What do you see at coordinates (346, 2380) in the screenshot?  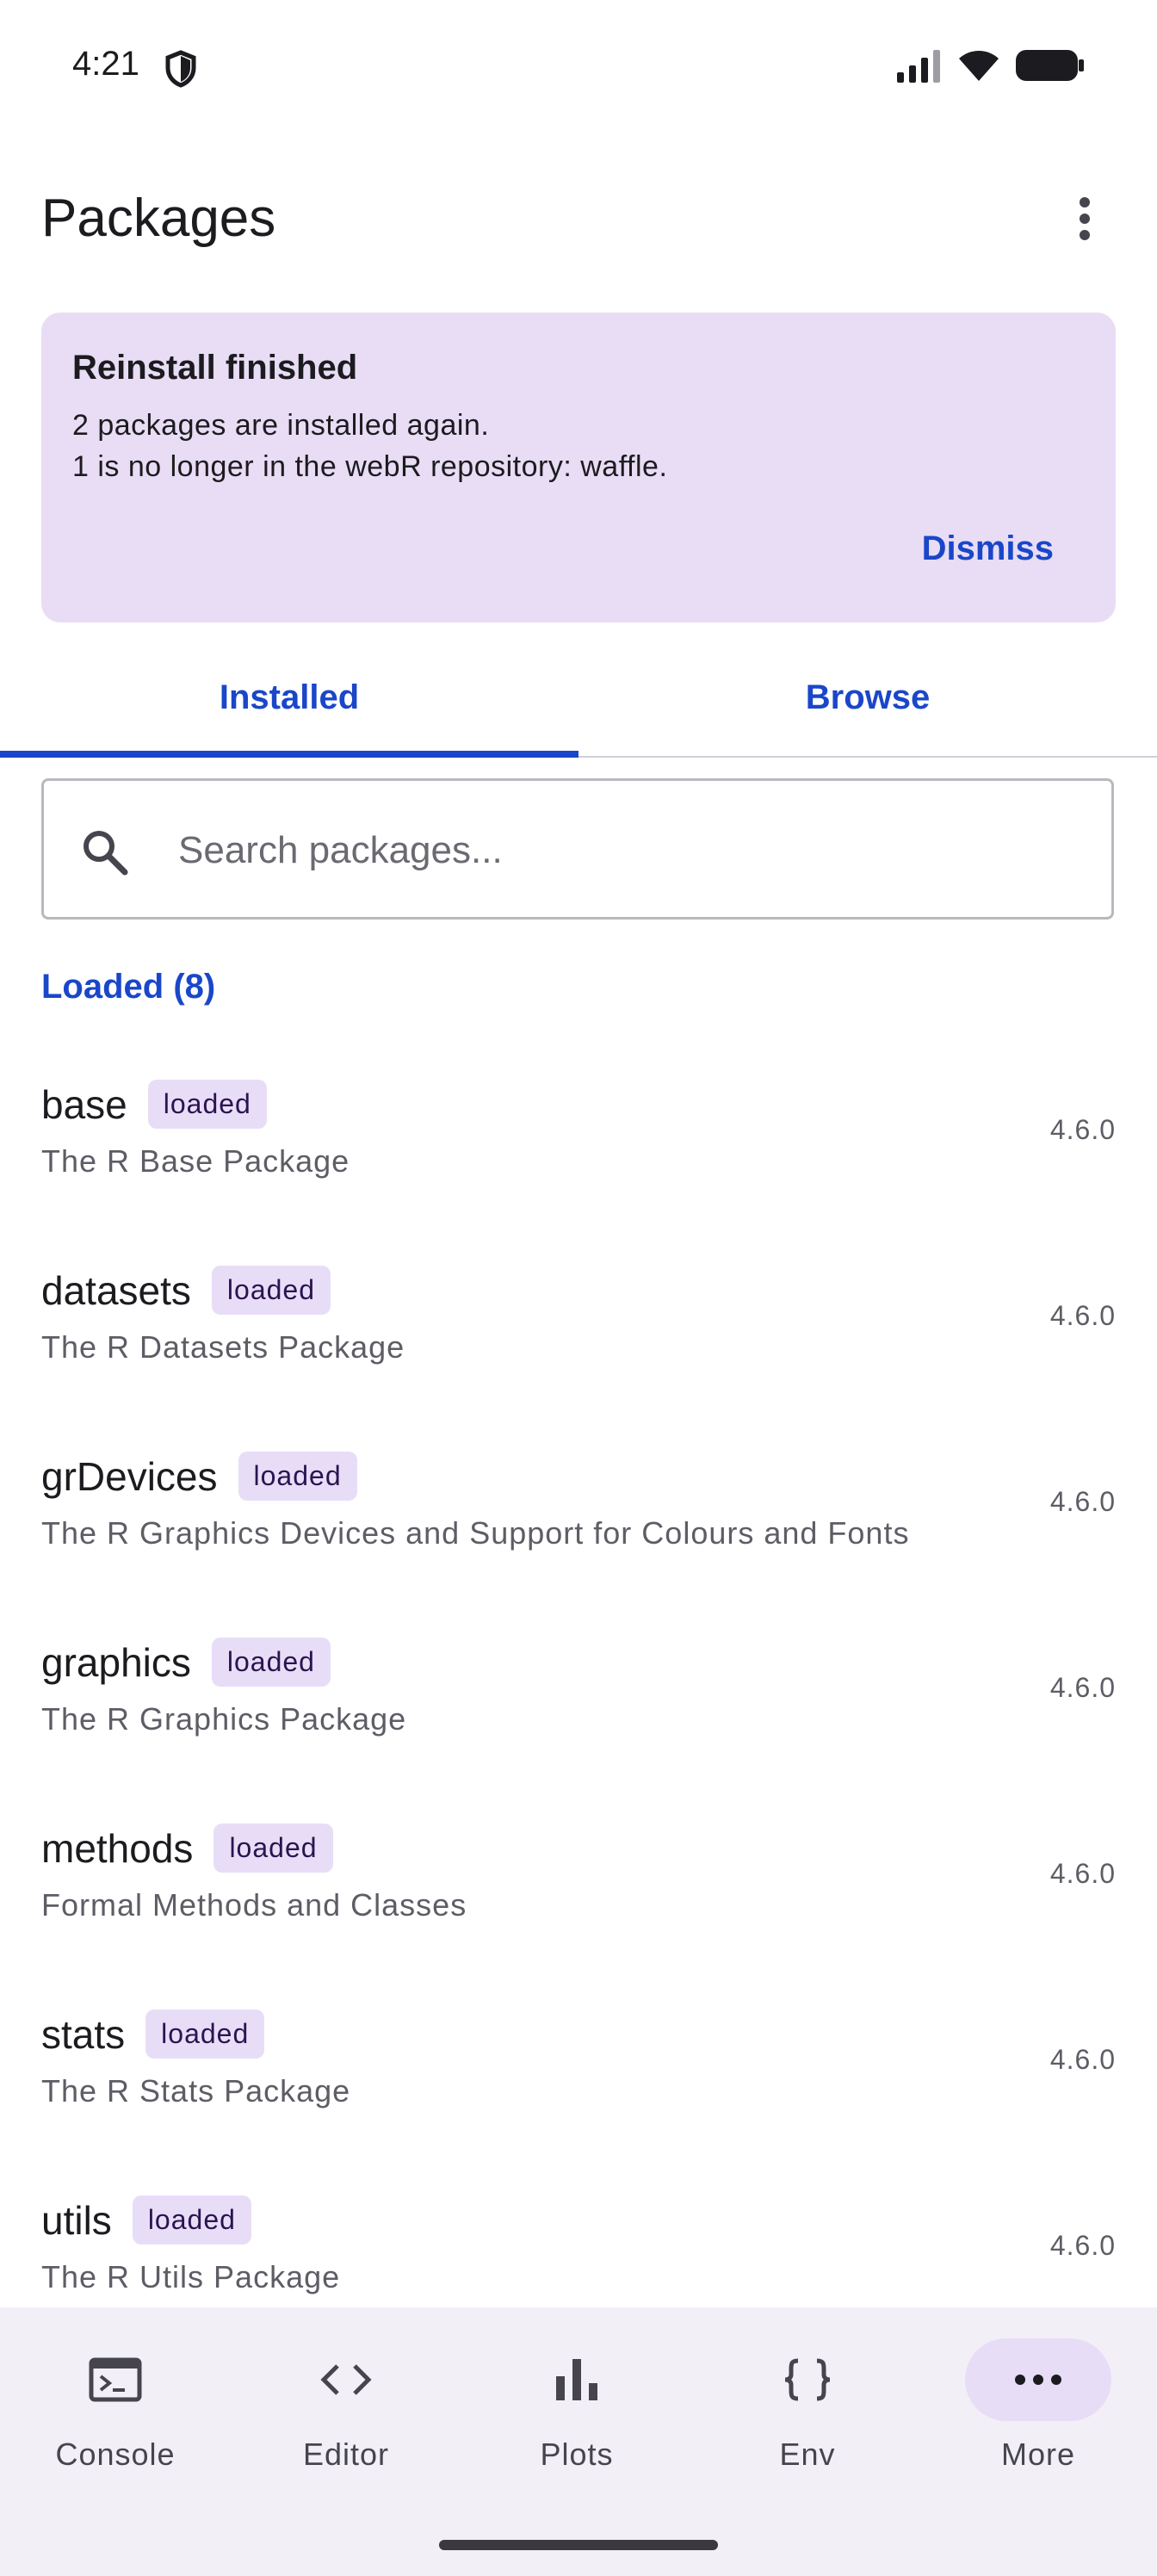 I see `code-icon` at bounding box center [346, 2380].